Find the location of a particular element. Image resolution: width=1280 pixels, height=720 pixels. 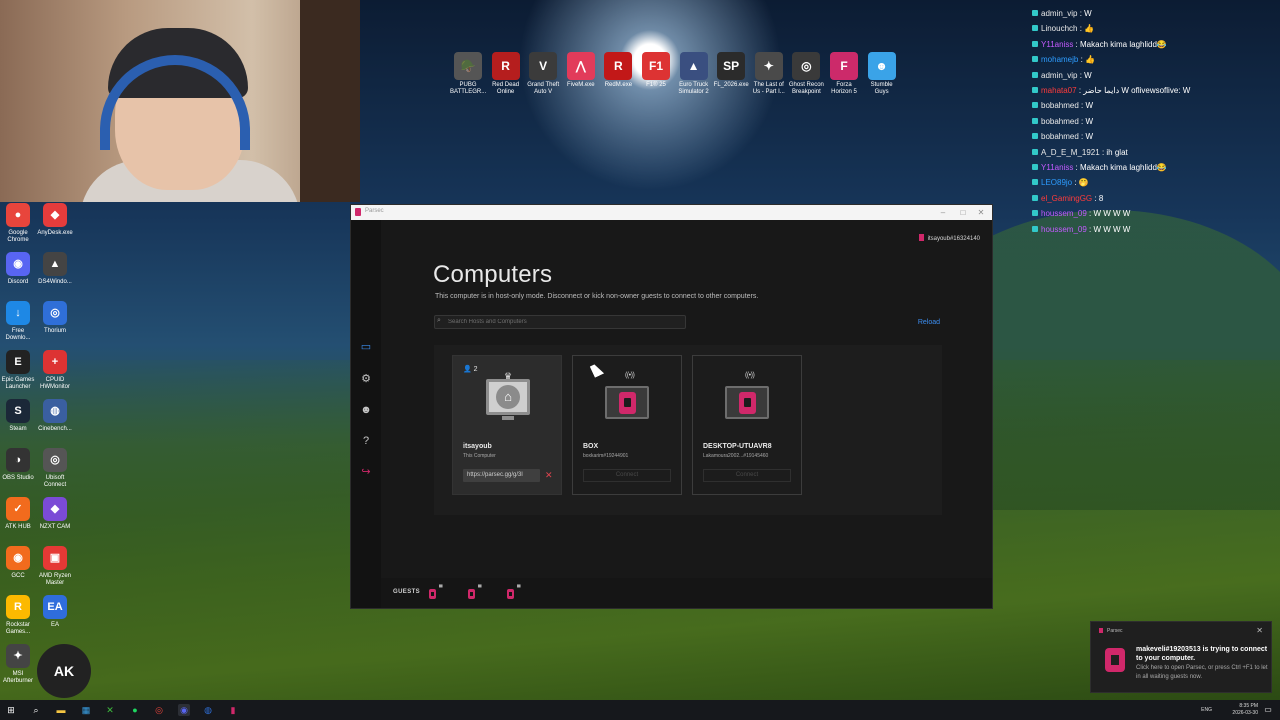

desktop-icon-label: CPUID HWMonitor is located at coordinates (54, 383).